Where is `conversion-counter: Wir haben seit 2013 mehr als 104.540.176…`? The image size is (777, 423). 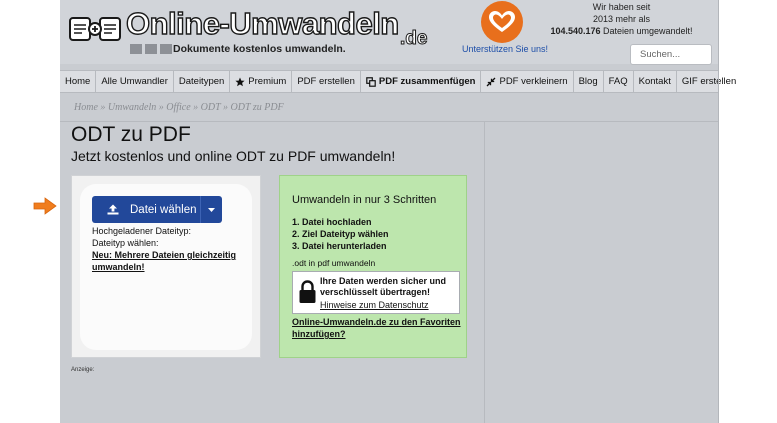
conversion-counter: Wir haben seit 2013 mehr als 104.540.176… is located at coordinates (621, 19).